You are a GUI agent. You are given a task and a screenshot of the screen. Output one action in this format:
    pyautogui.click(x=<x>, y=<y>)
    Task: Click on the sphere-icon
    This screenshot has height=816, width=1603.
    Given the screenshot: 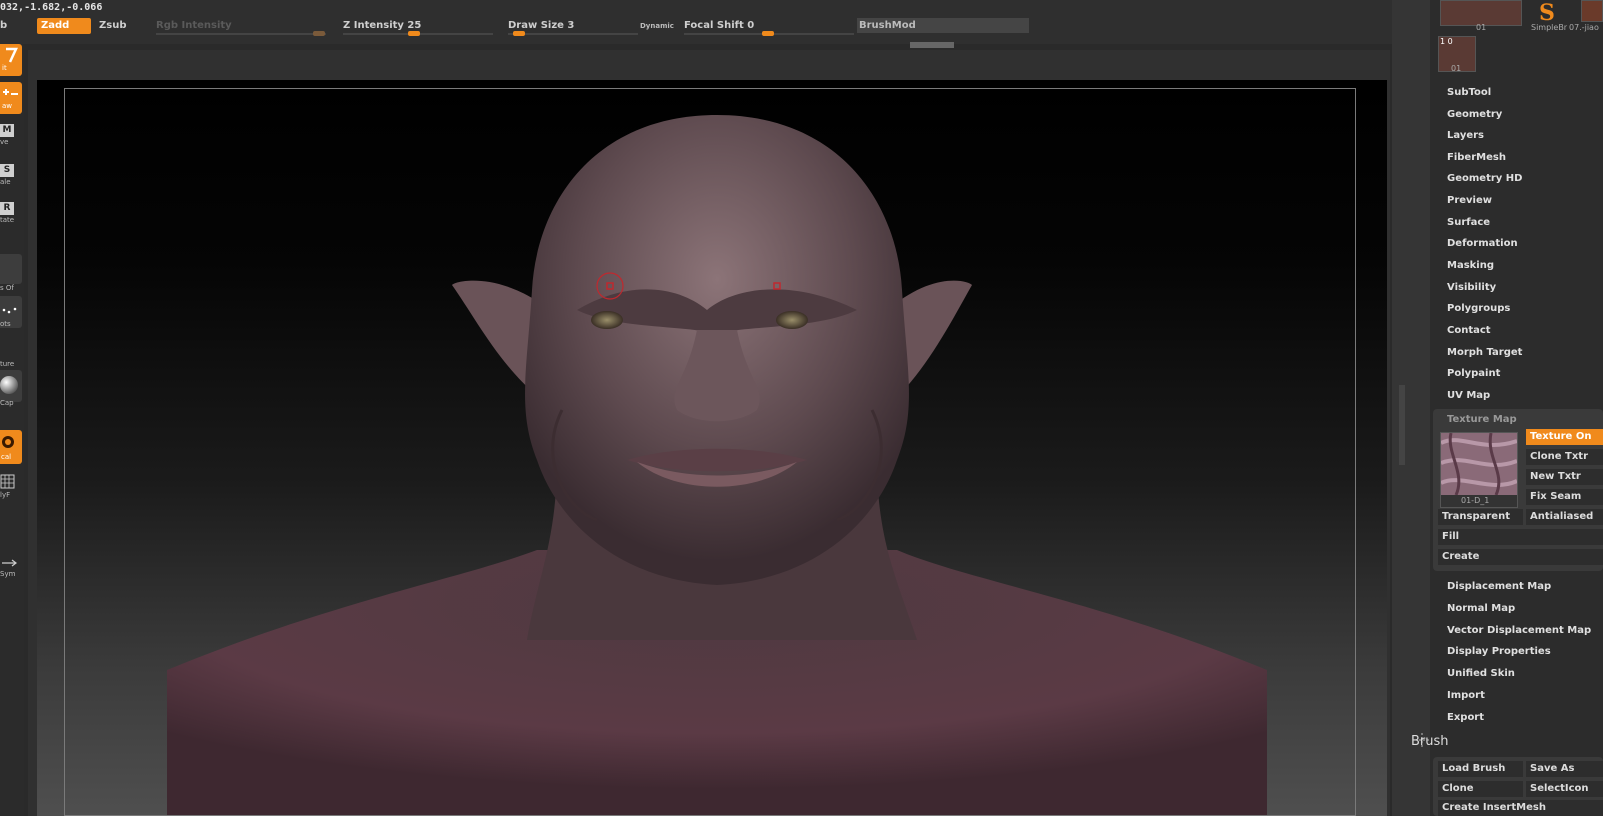 What is the action you would take?
    pyautogui.click(x=9, y=385)
    